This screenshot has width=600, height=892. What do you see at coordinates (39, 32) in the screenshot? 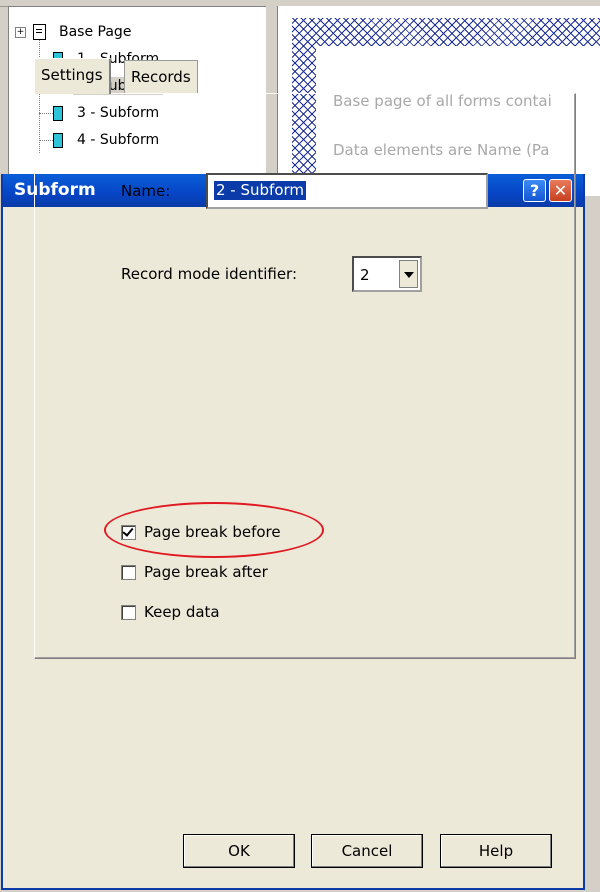
I see `page-icon` at bounding box center [39, 32].